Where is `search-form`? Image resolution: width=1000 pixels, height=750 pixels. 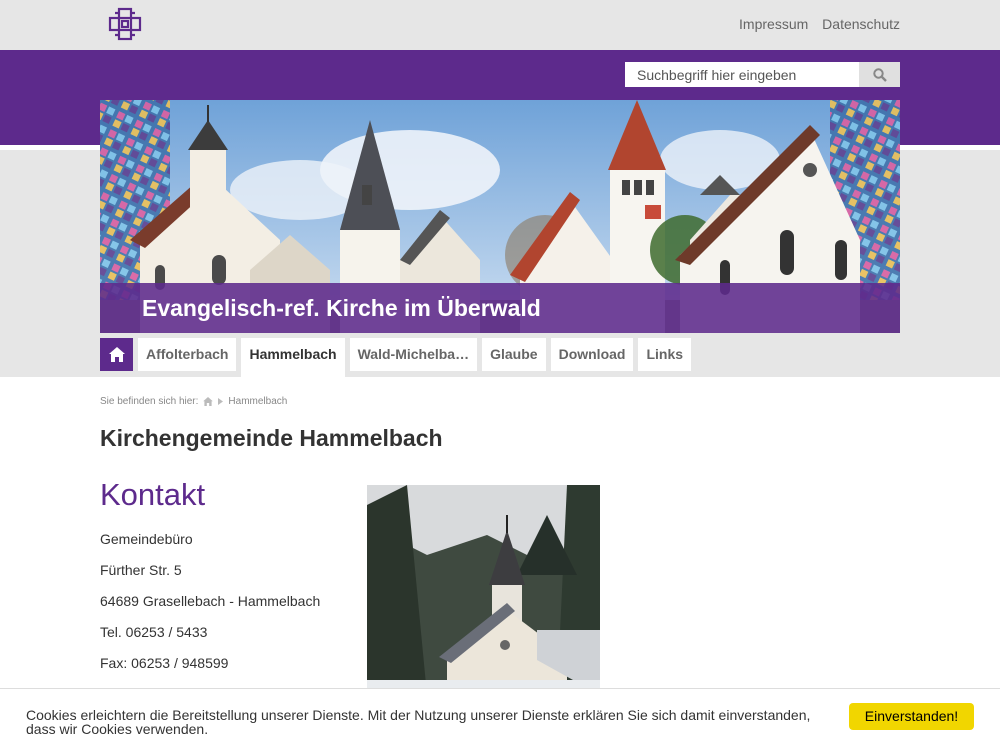
search-form is located at coordinates (762, 74).